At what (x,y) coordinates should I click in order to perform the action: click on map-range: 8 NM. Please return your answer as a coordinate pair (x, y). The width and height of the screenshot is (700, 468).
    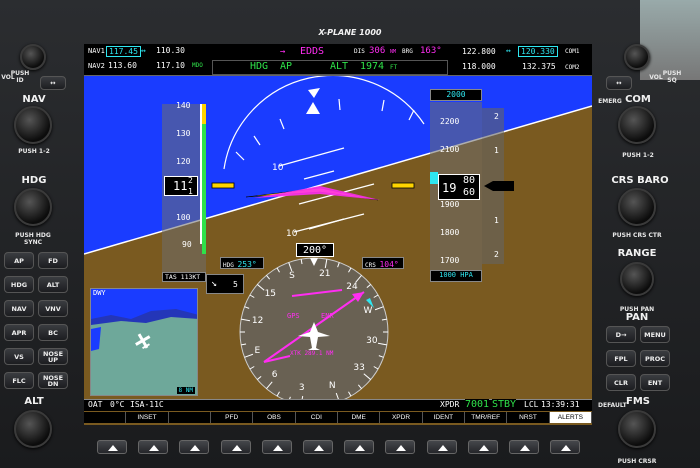
    Looking at the image, I should click on (185, 390).